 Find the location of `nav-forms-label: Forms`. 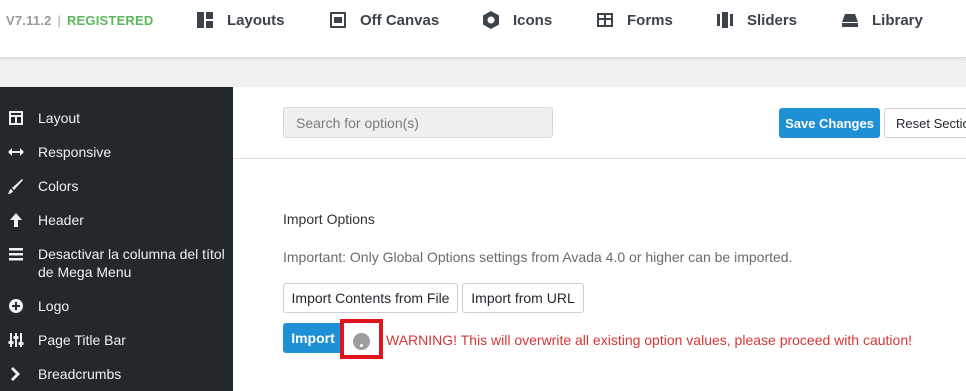

nav-forms-label: Forms is located at coordinates (650, 20).